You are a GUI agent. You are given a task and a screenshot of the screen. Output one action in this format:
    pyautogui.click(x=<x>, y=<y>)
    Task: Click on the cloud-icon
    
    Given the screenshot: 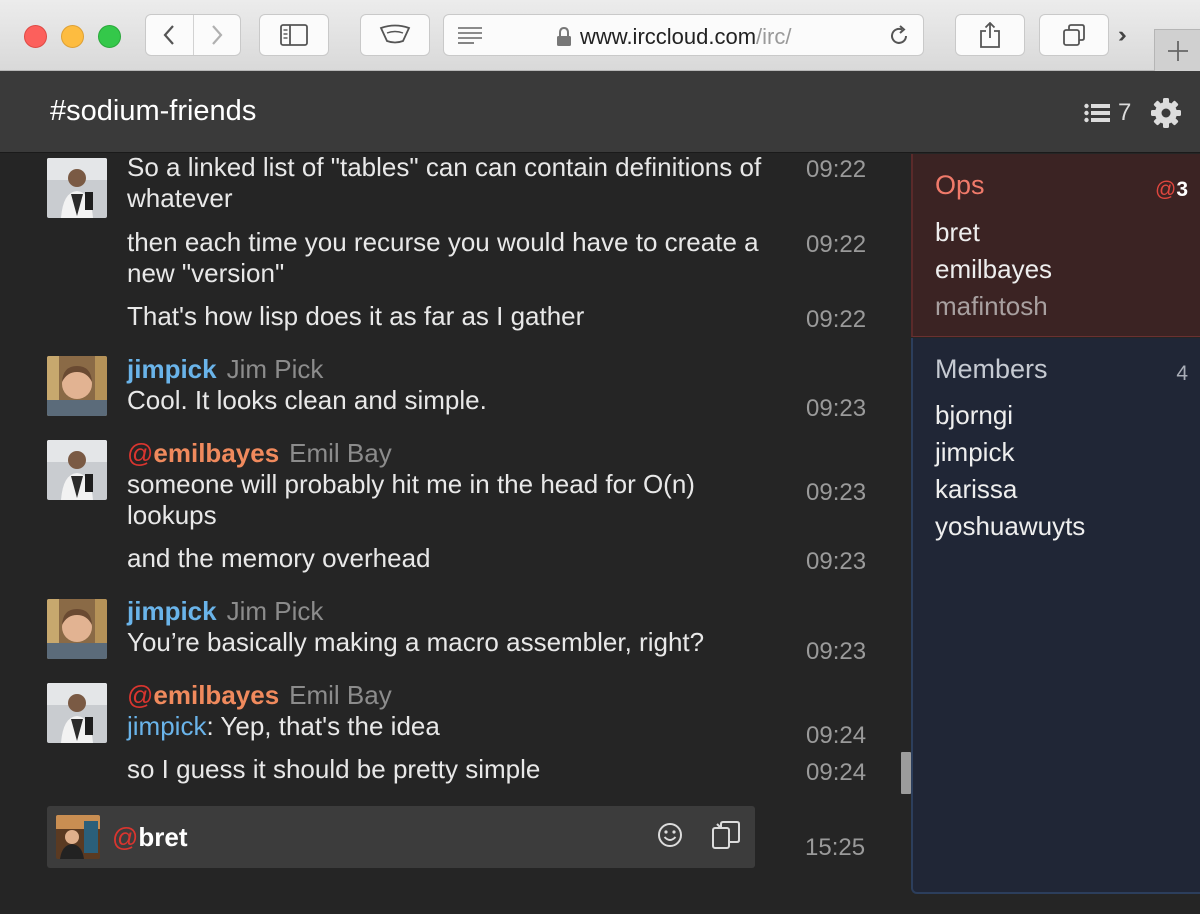 What is the action you would take?
    pyautogui.click(x=395, y=34)
    